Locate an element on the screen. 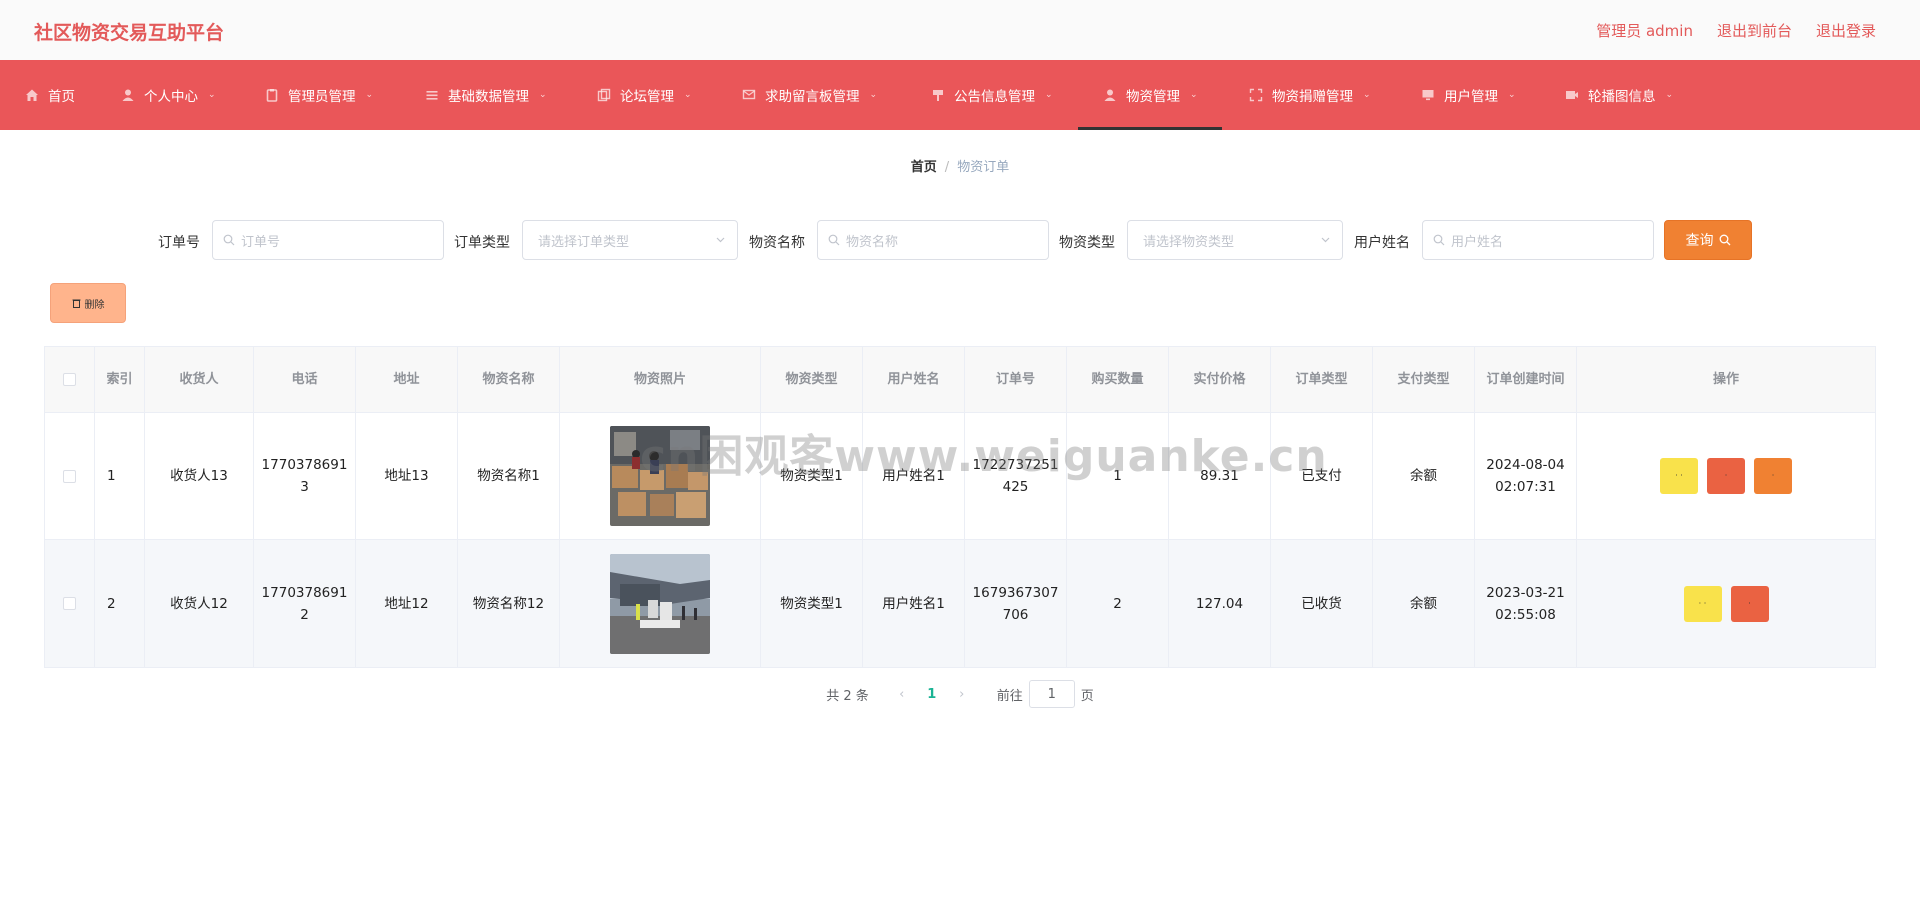 This screenshot has height=919, width=1920. cargo-plane-photo is located at coordinates (660, 603).